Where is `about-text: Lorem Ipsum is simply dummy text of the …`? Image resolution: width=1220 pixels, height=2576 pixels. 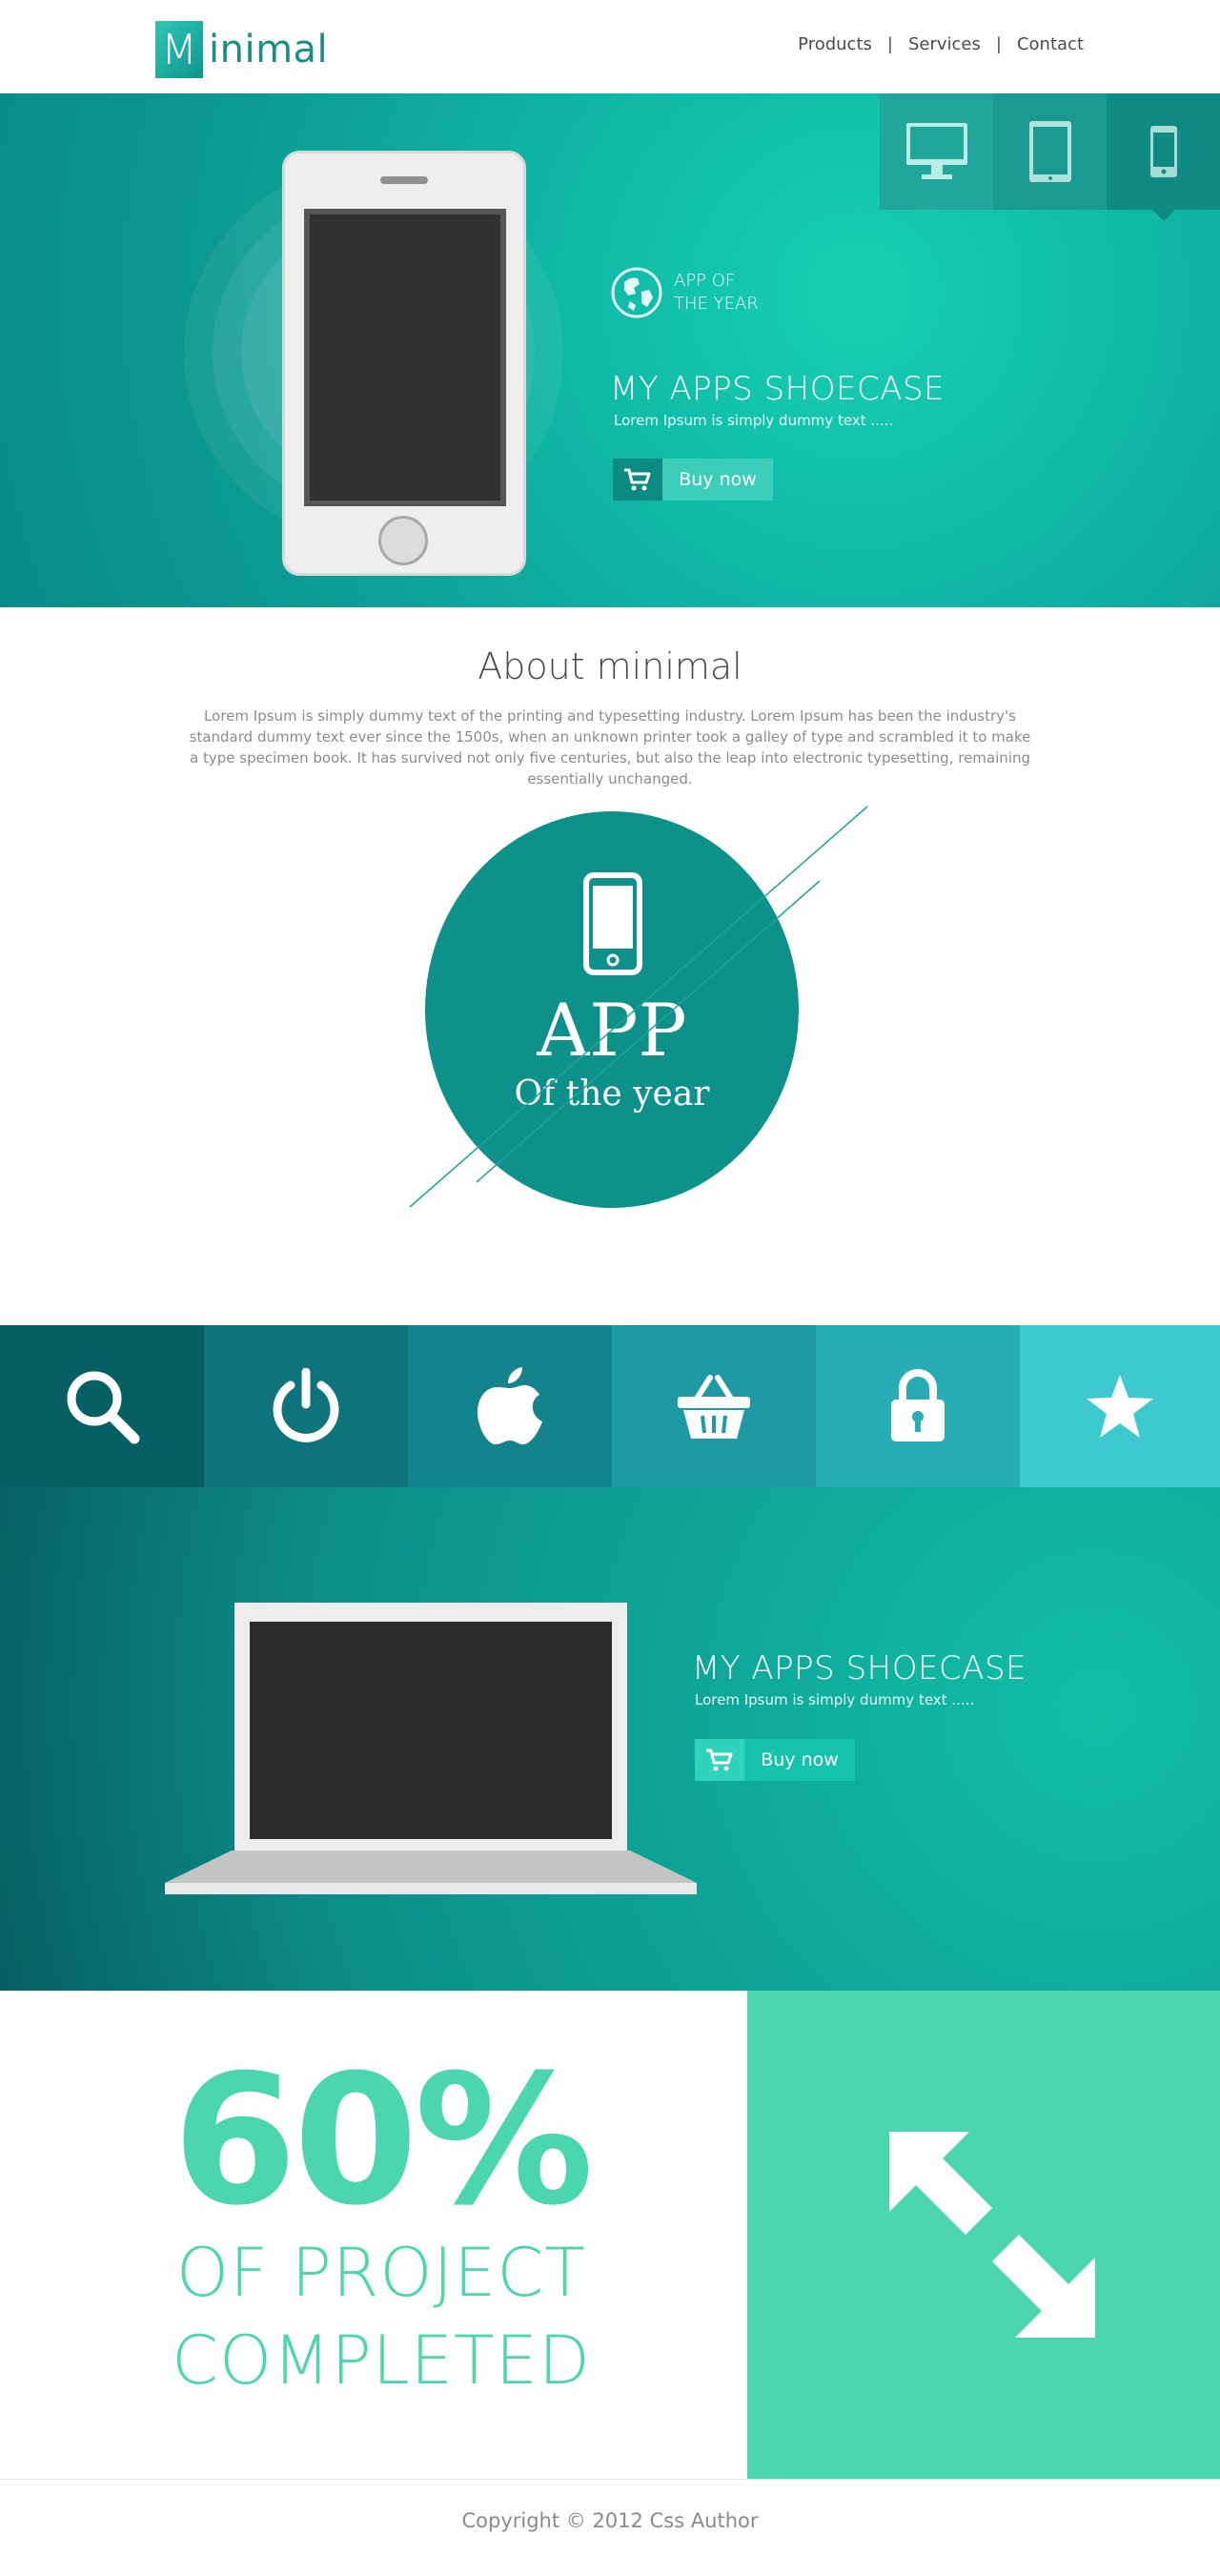
about-text: Lorem Ipsum is simply dummy text of the … is located at coordinates (610, 747).